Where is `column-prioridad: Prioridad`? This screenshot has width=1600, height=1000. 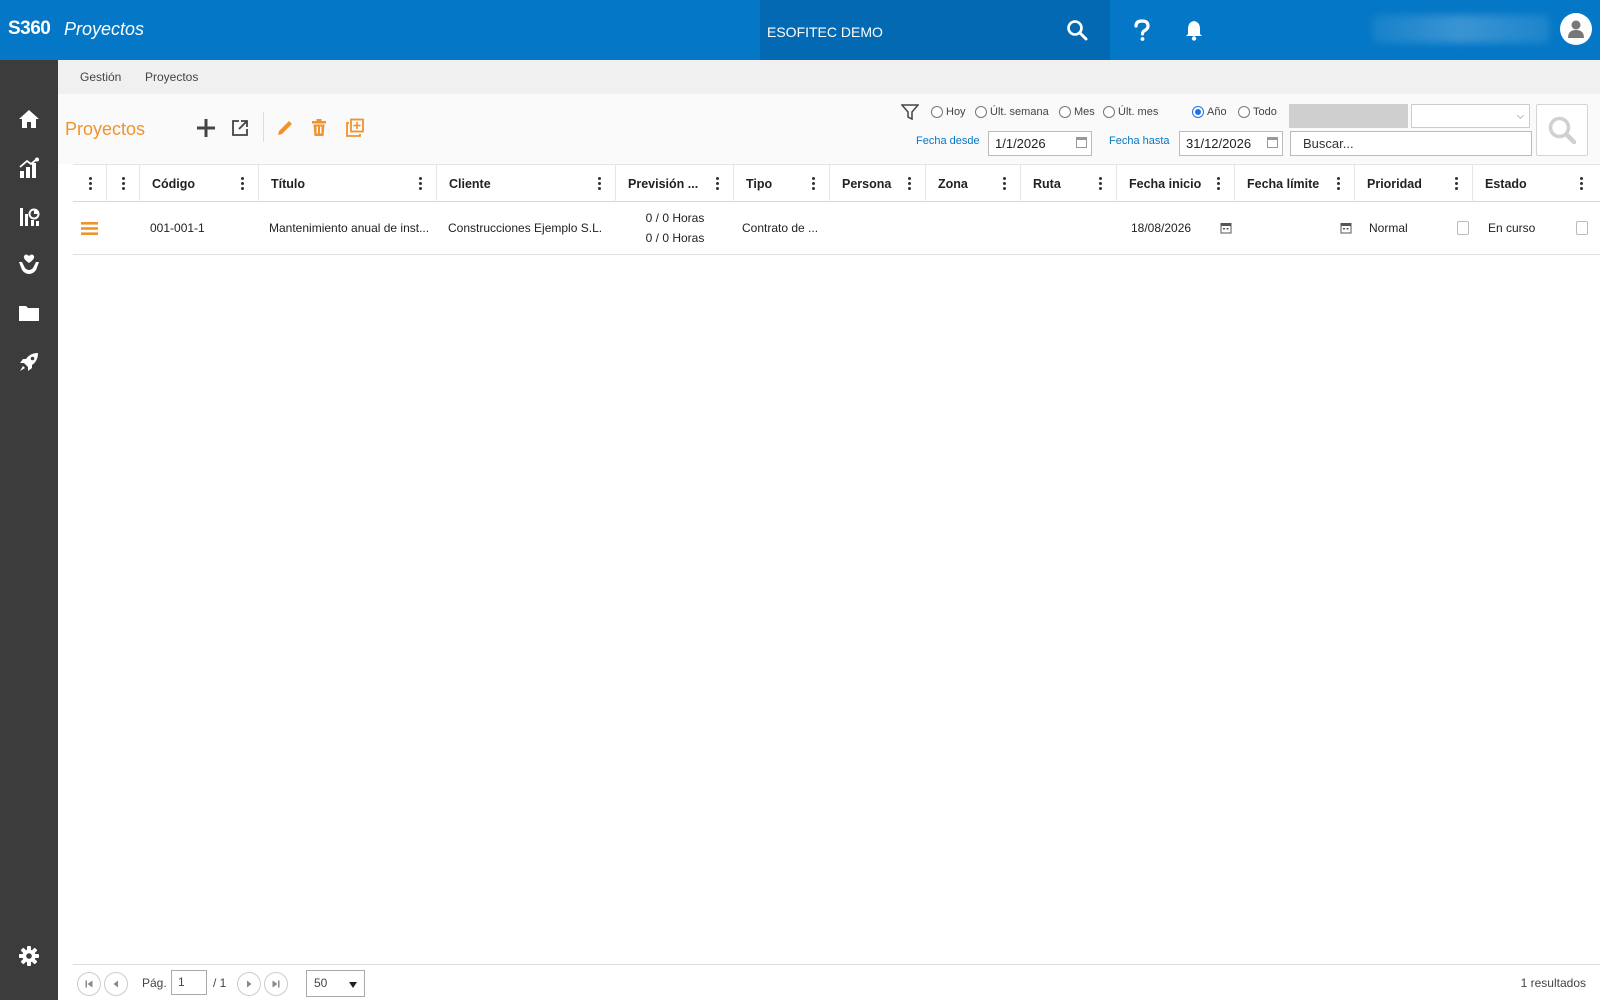 column-prioridad: Prioridad is located at coordinates (1414, 183).